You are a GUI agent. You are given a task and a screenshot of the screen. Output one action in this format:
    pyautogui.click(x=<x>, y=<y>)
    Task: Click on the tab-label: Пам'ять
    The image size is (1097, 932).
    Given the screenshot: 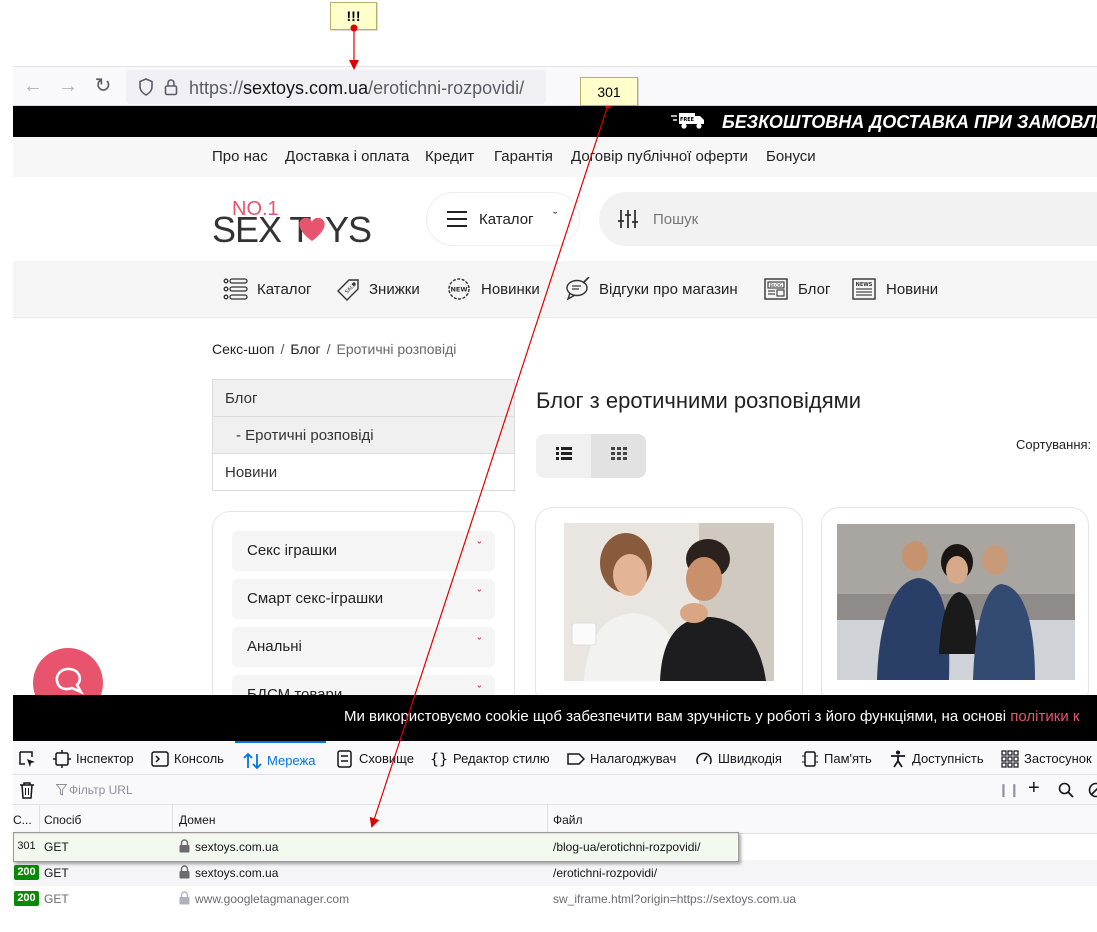 What is the action you would take?
    pyautogui.click(x=848, y=758)
    